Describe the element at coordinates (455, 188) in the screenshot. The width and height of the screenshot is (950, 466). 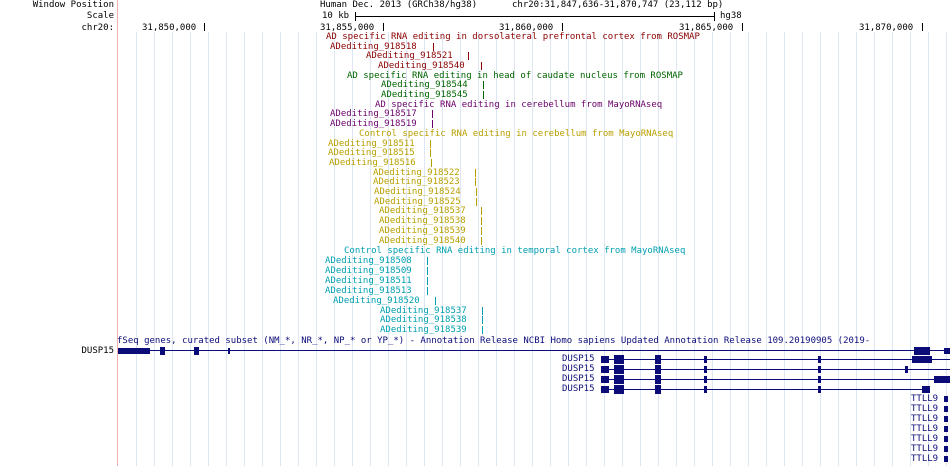
I see `feature-ticks` at that location.